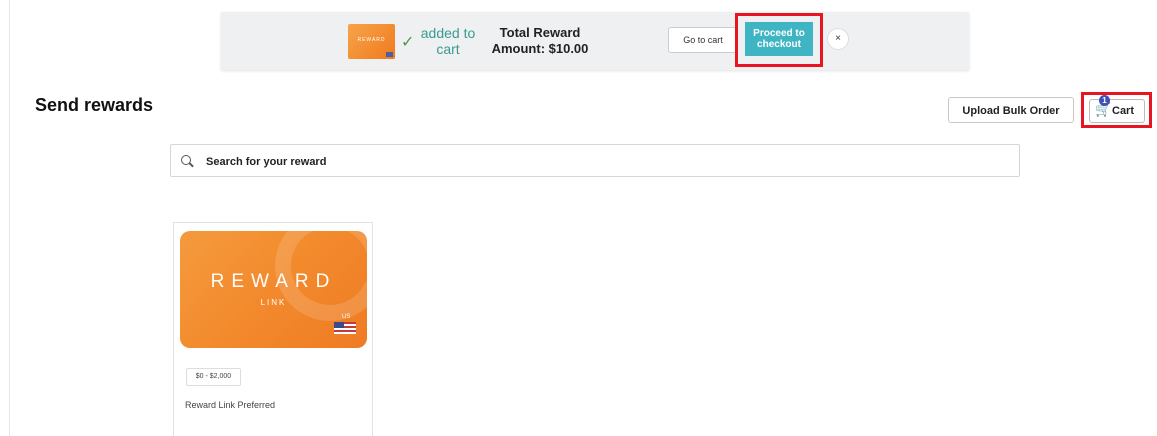  I want to click on thumbnail-brand-text: REWARD, so click(371, 40).